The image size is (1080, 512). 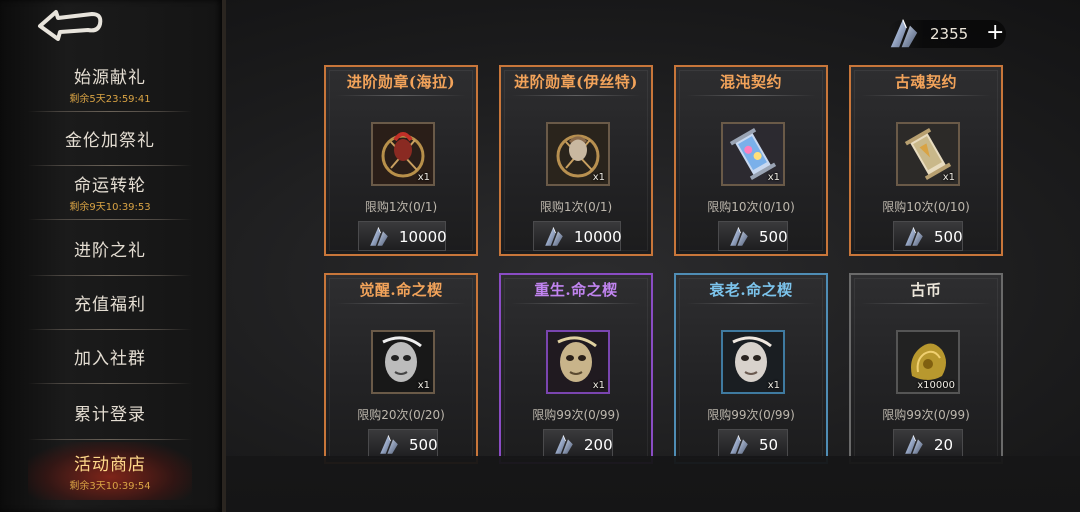 I want to click on buy-button: 50, so click(x=753, y=444).